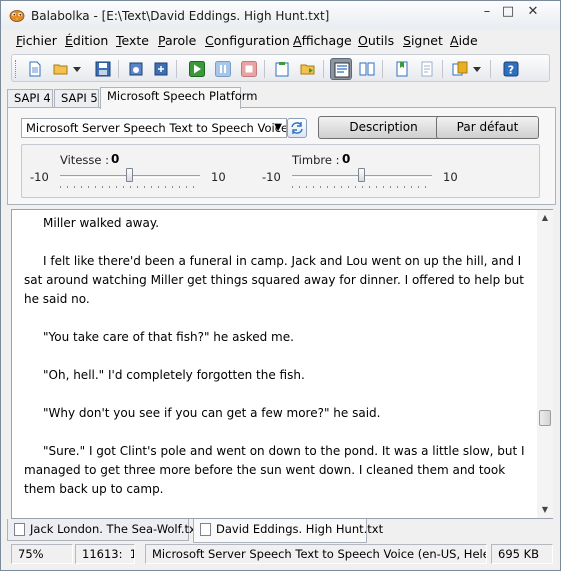 The height and width of the screenshot is (571, 561). I want to click on parrot-app-icon, so click(17, 16).